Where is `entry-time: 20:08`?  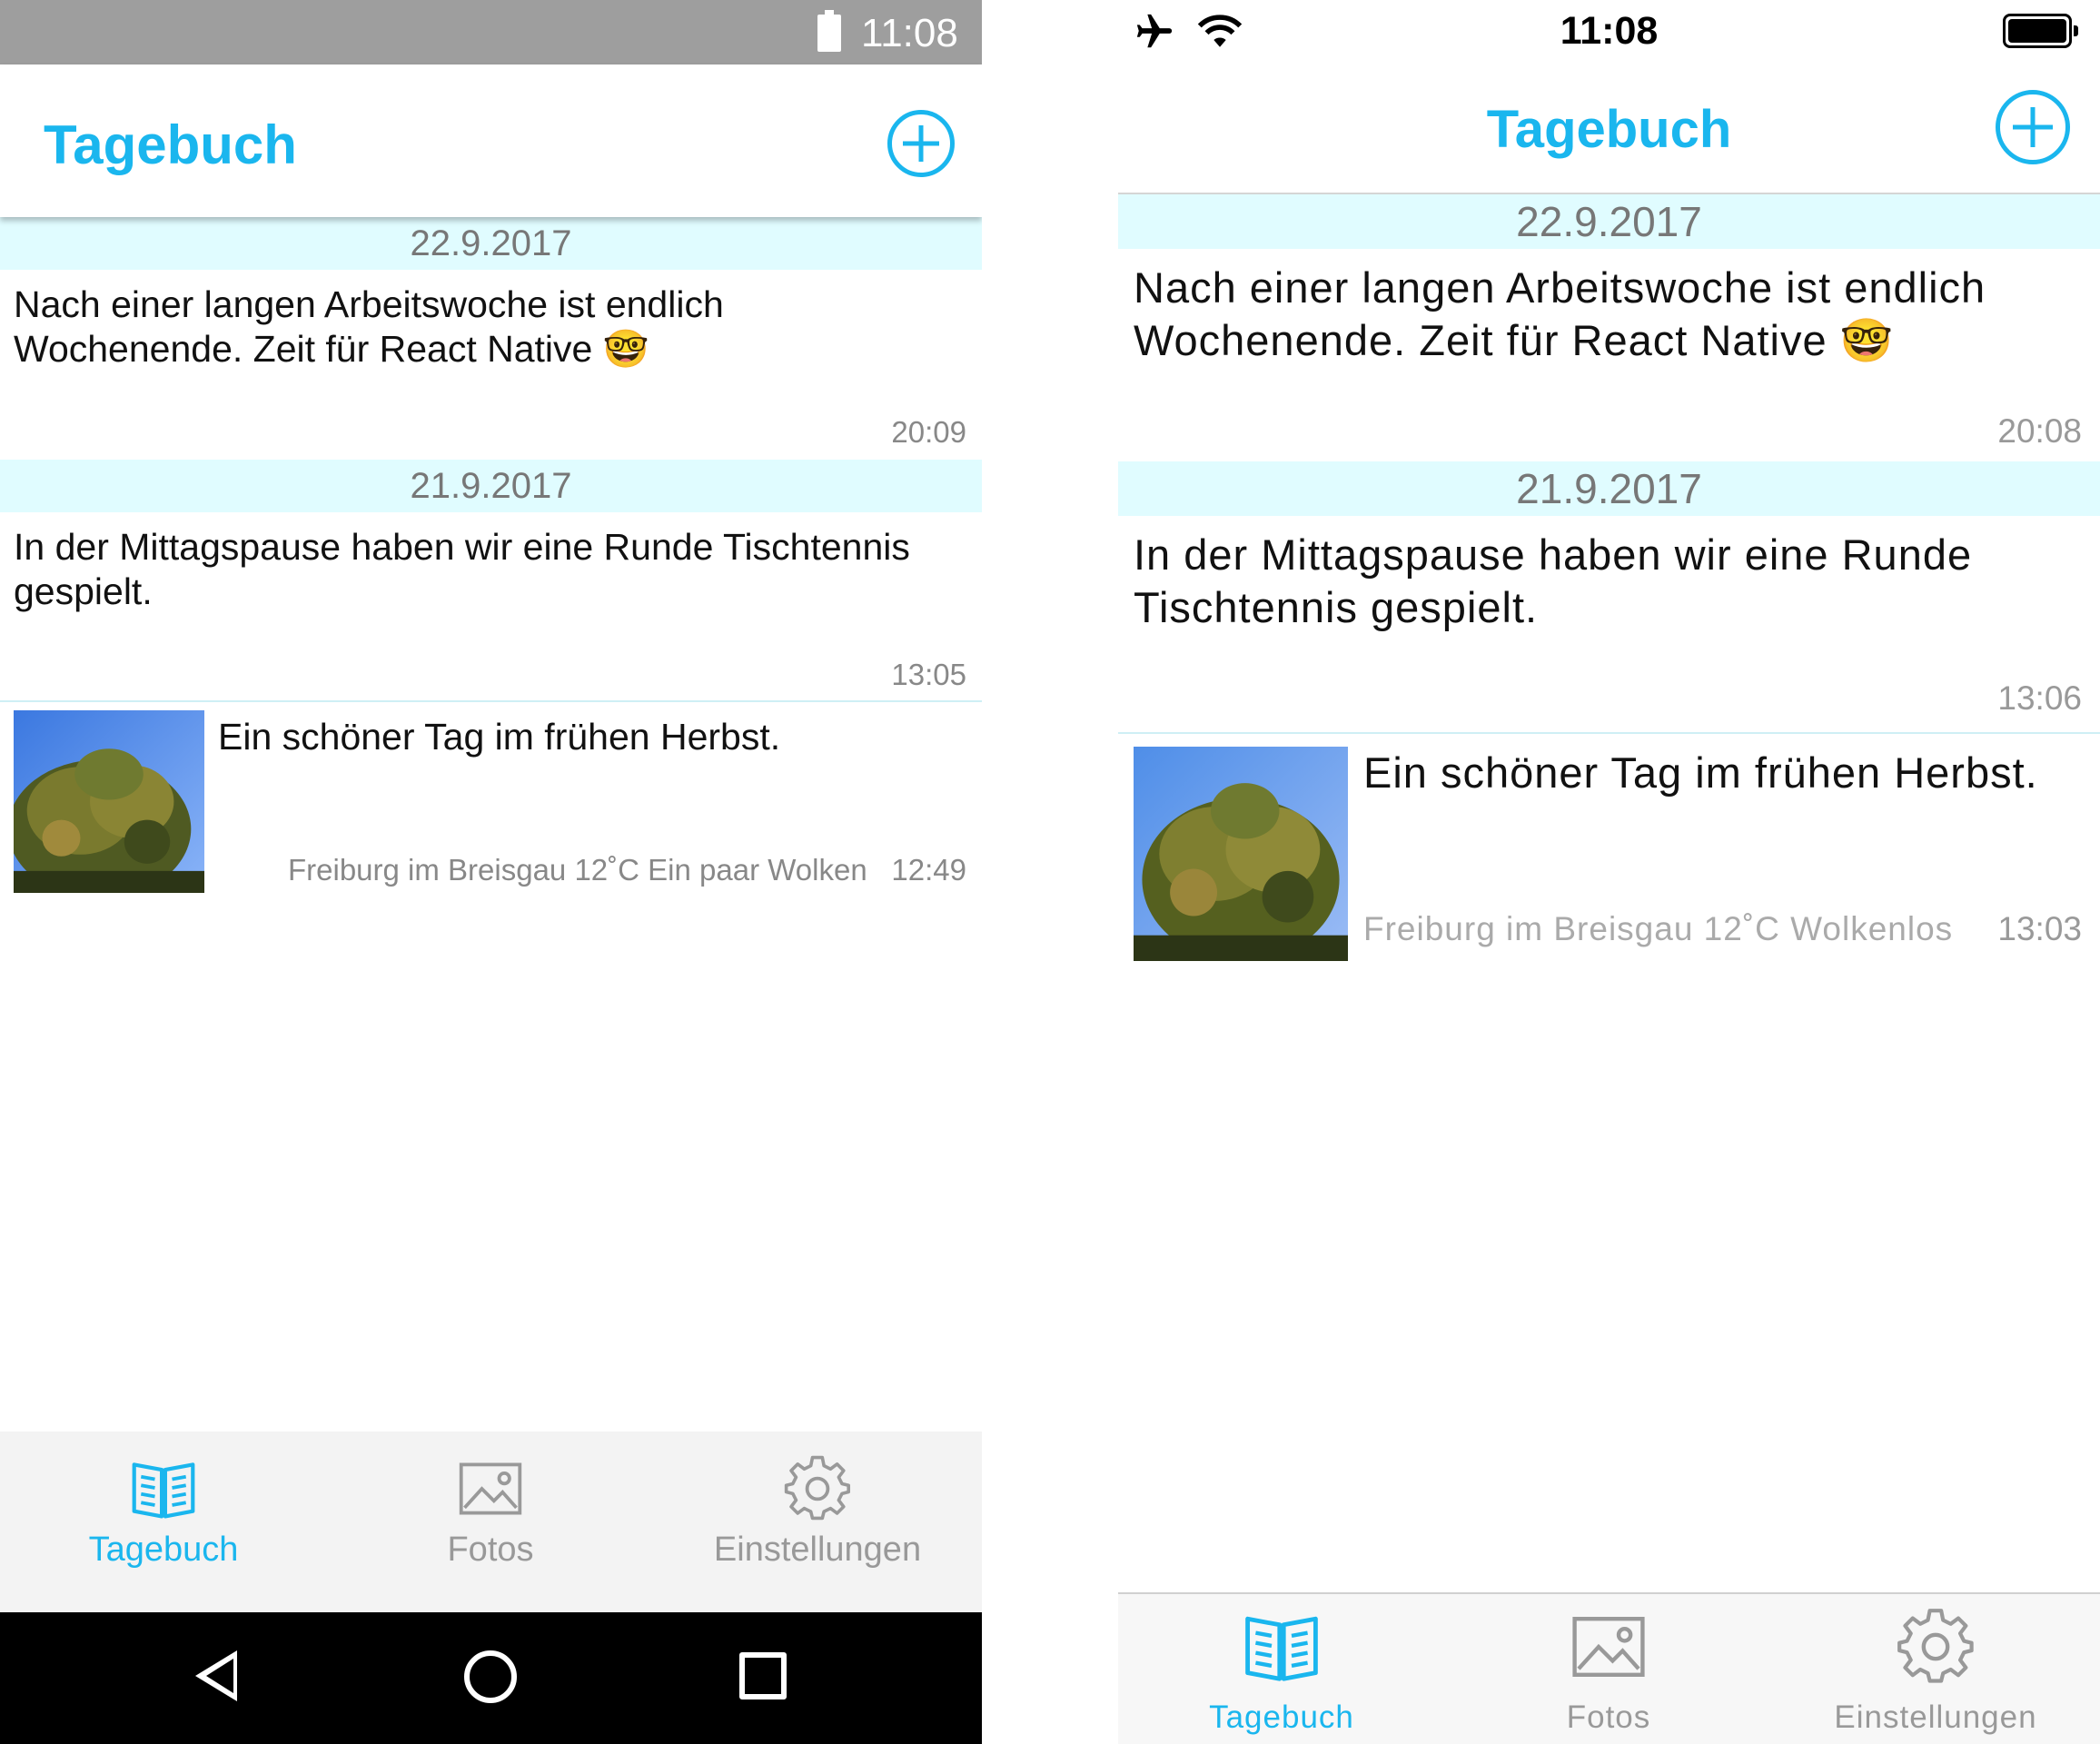
entry-time: 20:08 is located at coordinates (2039, 431).